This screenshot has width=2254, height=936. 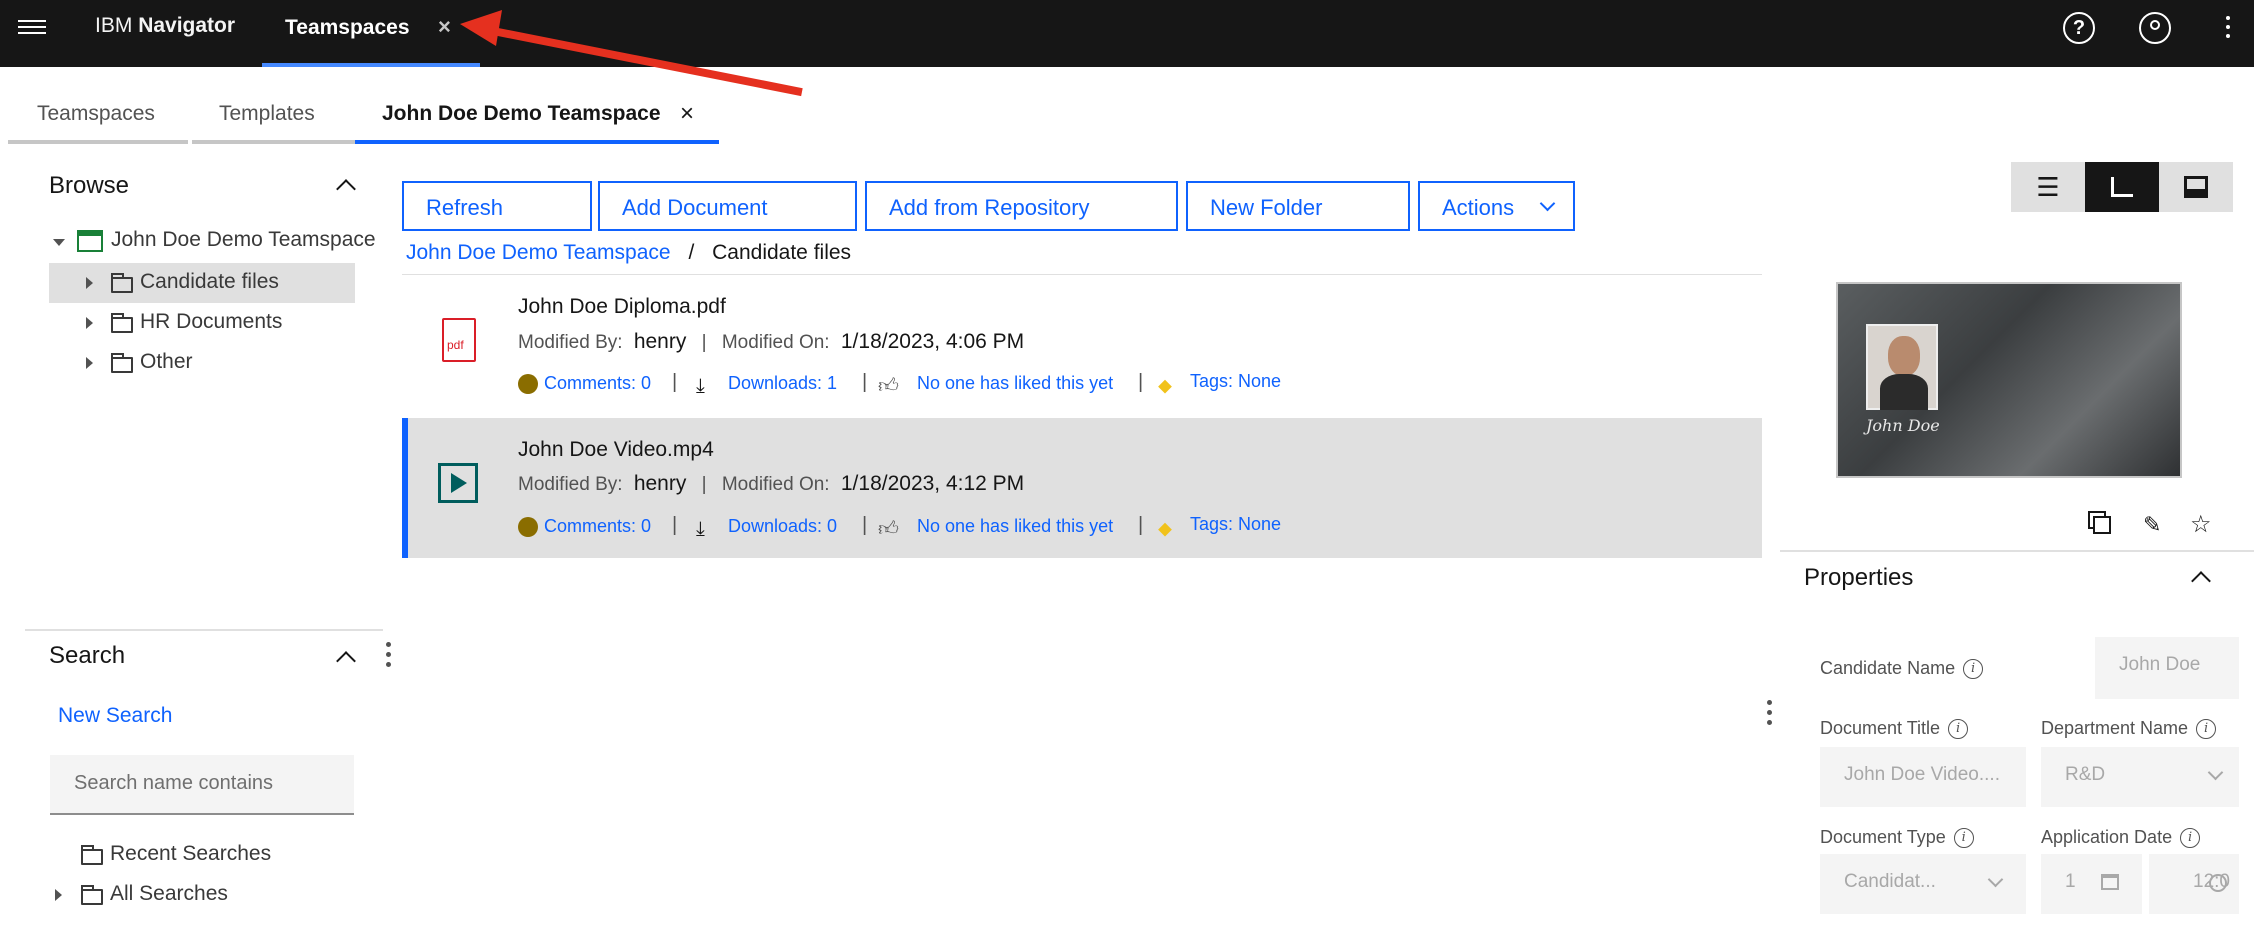 What do you see at coordinates (1547, 203) in the screenshot?
I see `chevron-down-icon` at bounding box center [1547, 203].